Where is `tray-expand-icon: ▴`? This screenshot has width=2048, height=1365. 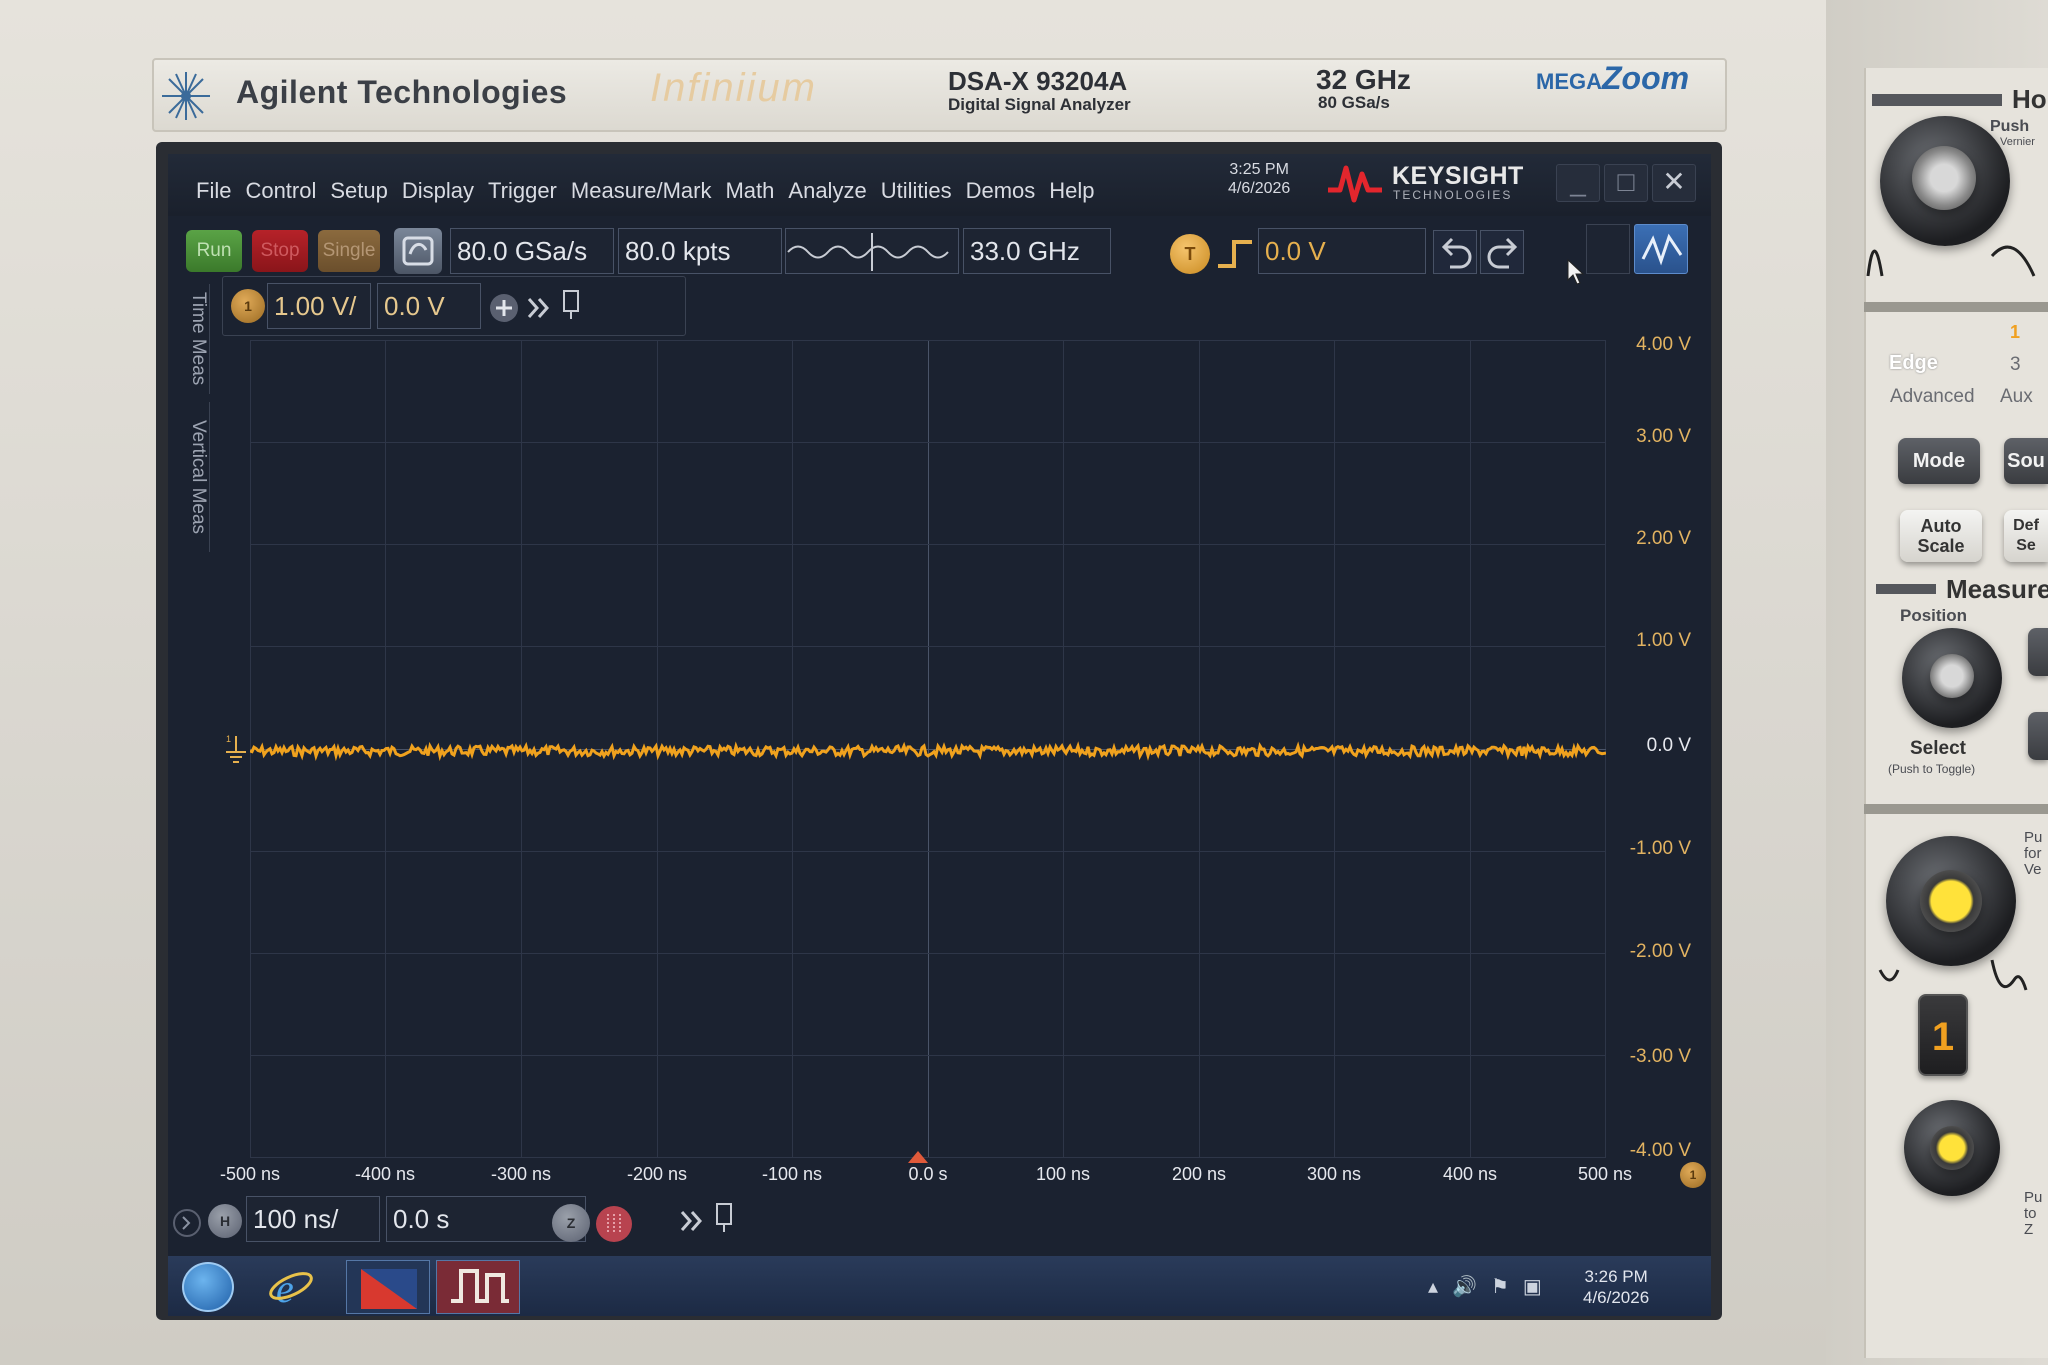 tray-expand-icon: ▴ is located at coordinates (1433, 1286).